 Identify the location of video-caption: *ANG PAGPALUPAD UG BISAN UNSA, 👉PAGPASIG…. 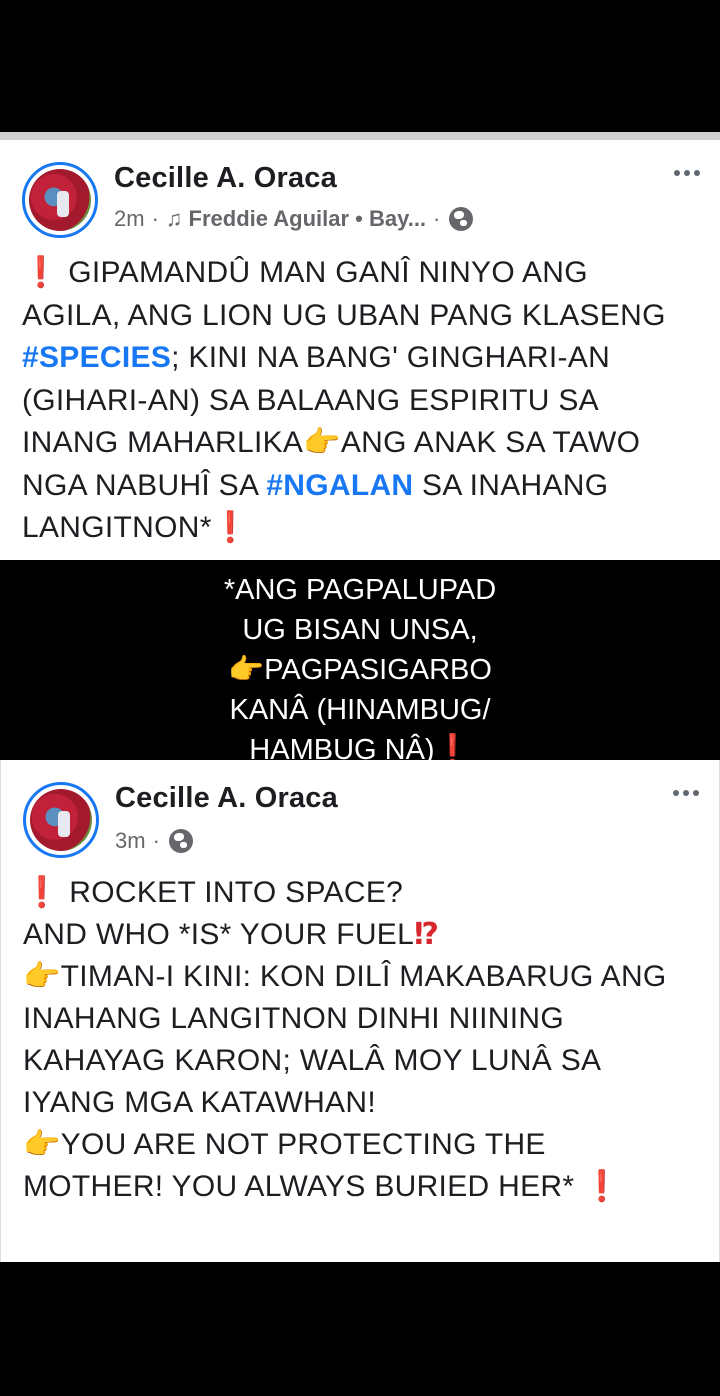
(360, 664).